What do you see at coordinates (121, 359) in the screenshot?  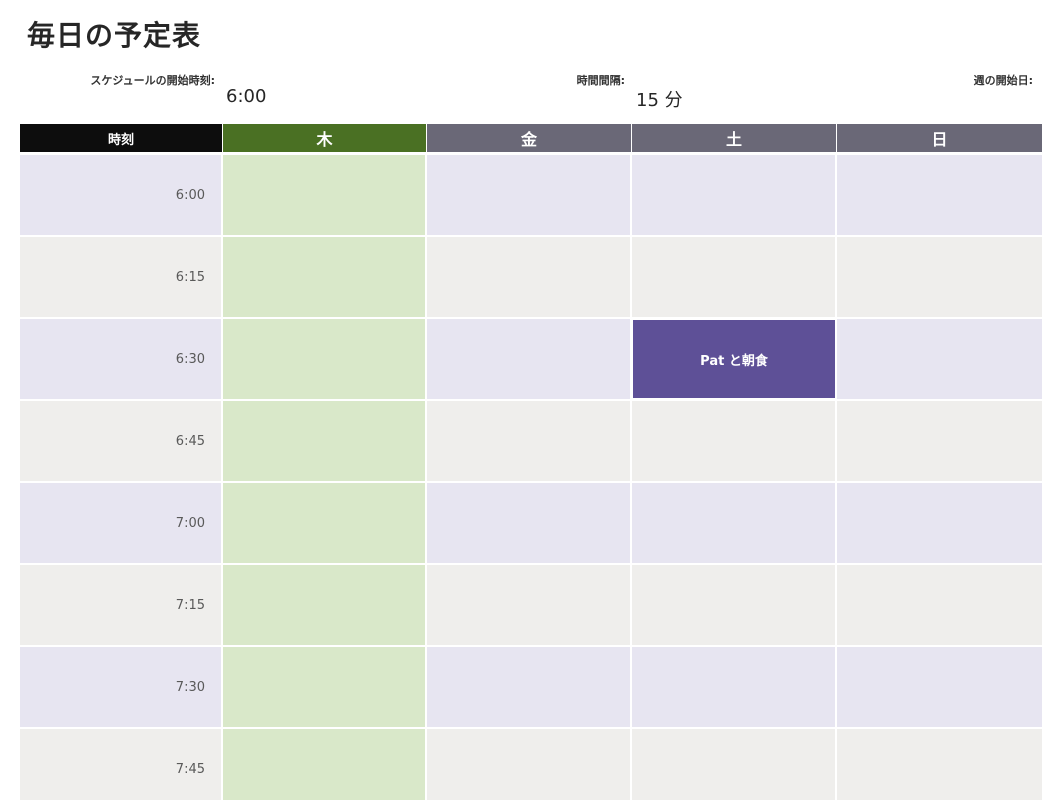 I see `time-cell: 6:30` at bounding box center [121, 359].